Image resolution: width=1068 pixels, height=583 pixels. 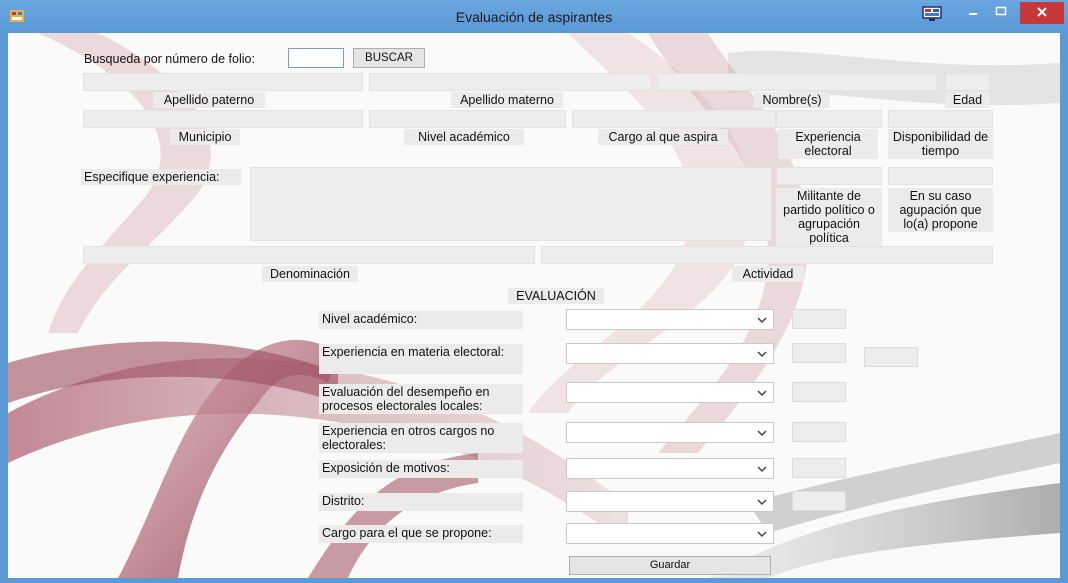 I want to click on apellido-paterno-field, so click(x=223, y=82).